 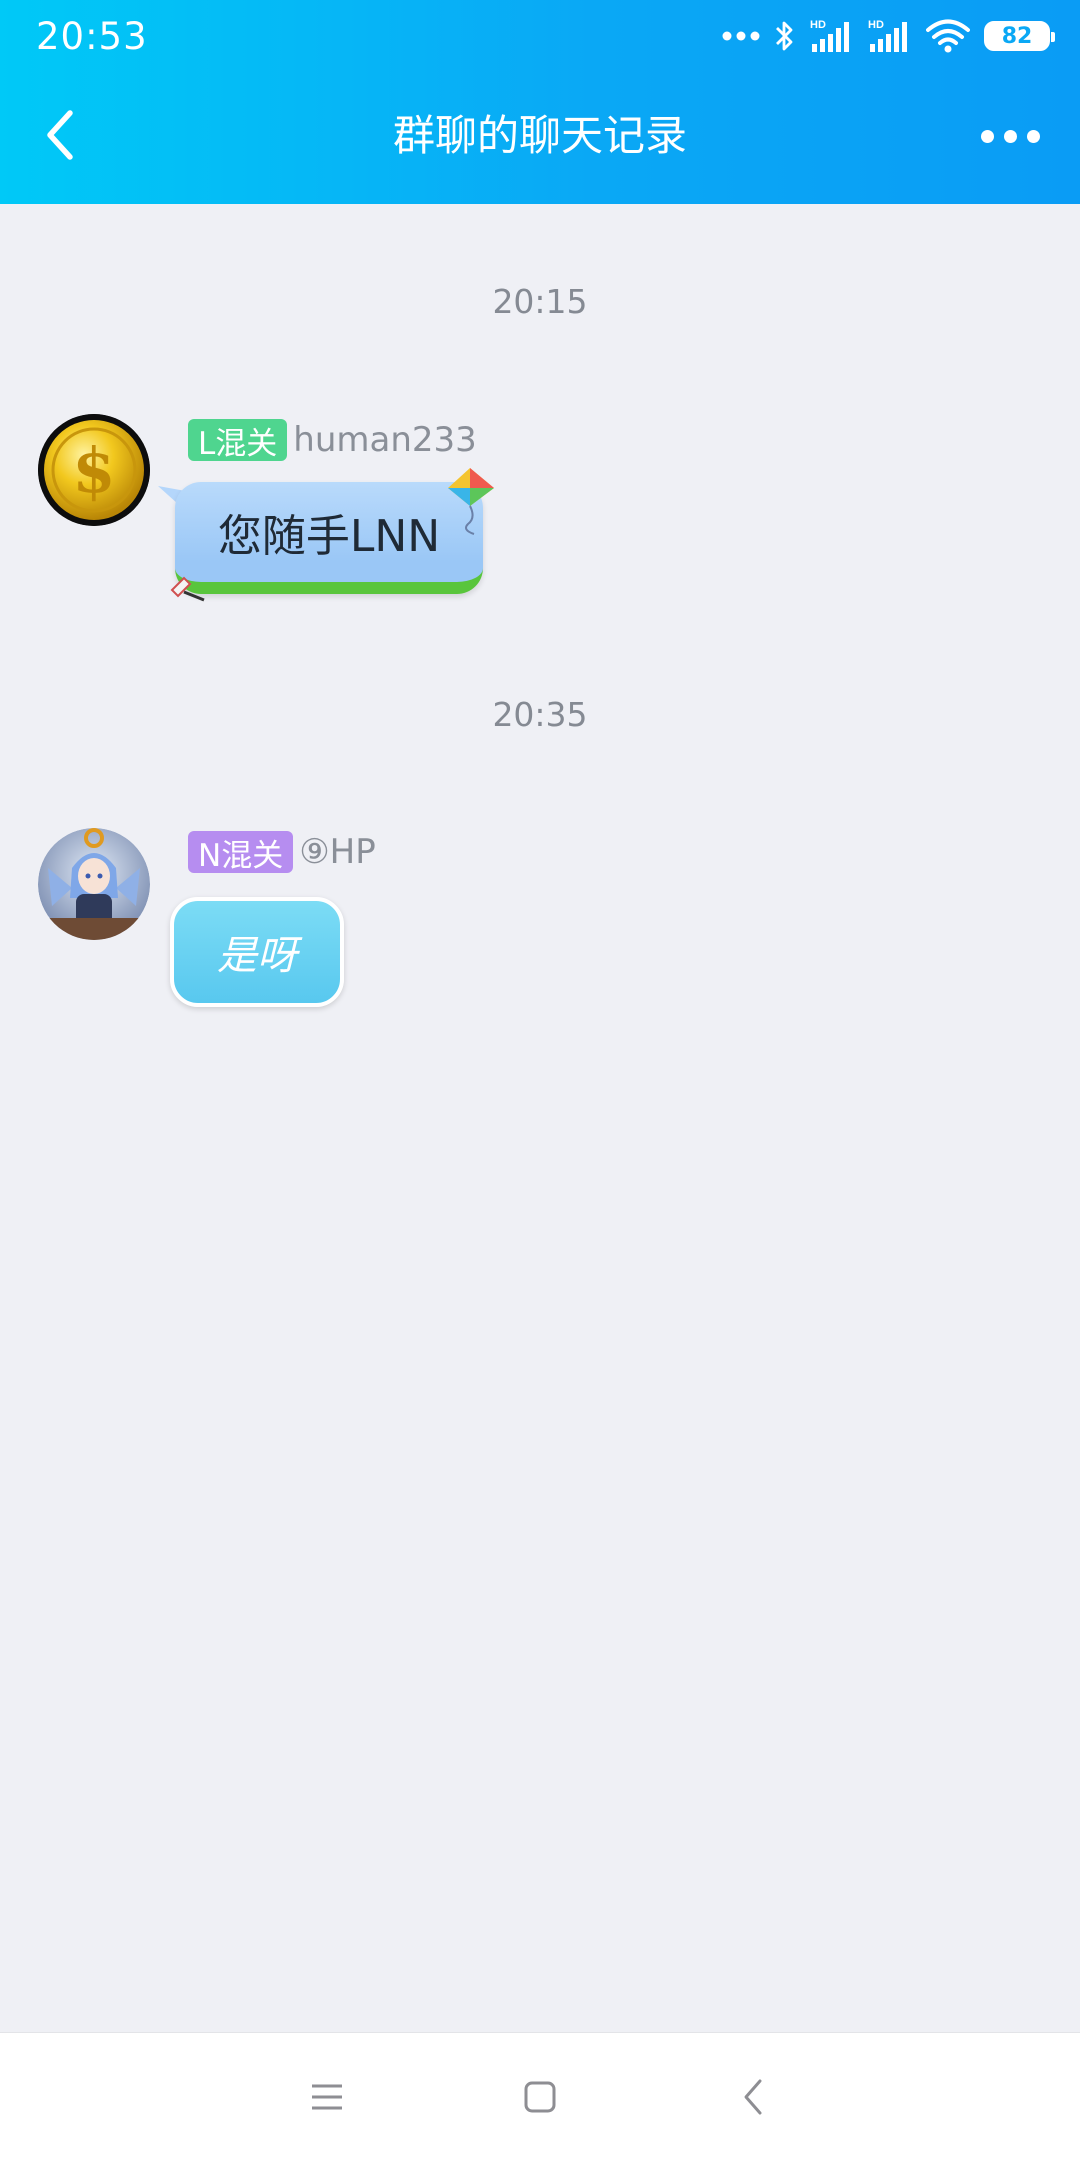 What do you see at coordinates (471, 501) in the screenshot?
I see `kite-icon` at bounding box center [471, 501].